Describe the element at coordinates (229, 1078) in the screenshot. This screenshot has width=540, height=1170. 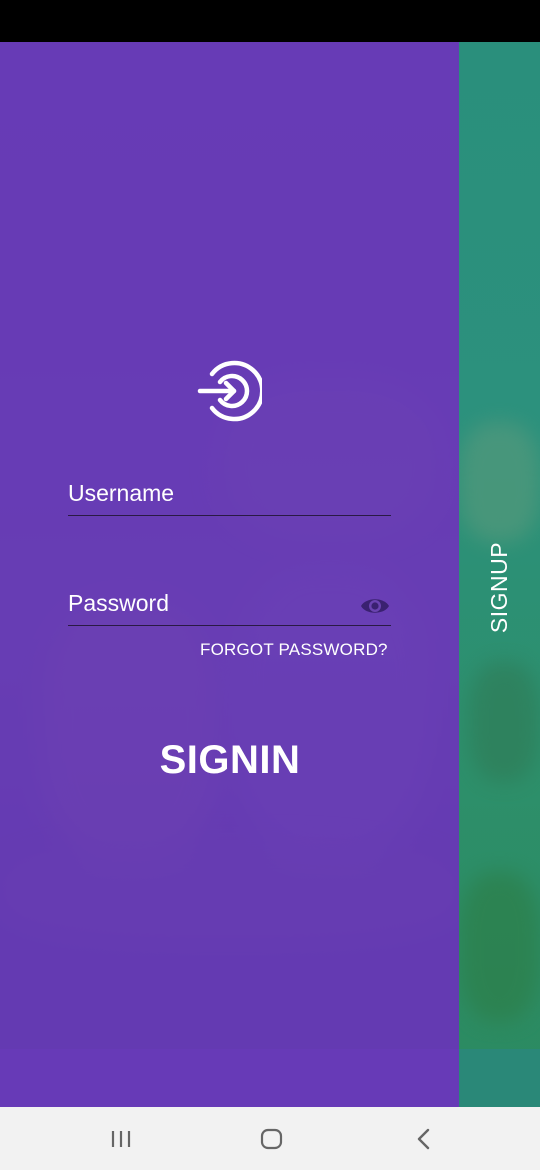
I see `signin-panel-footer` at that location.